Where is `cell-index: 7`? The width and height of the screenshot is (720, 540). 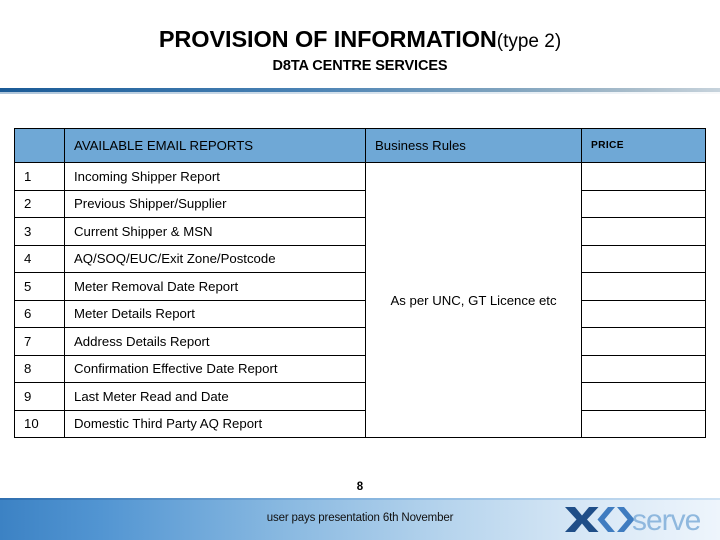 cell-index: 7 is located at coordinates (39, 341).